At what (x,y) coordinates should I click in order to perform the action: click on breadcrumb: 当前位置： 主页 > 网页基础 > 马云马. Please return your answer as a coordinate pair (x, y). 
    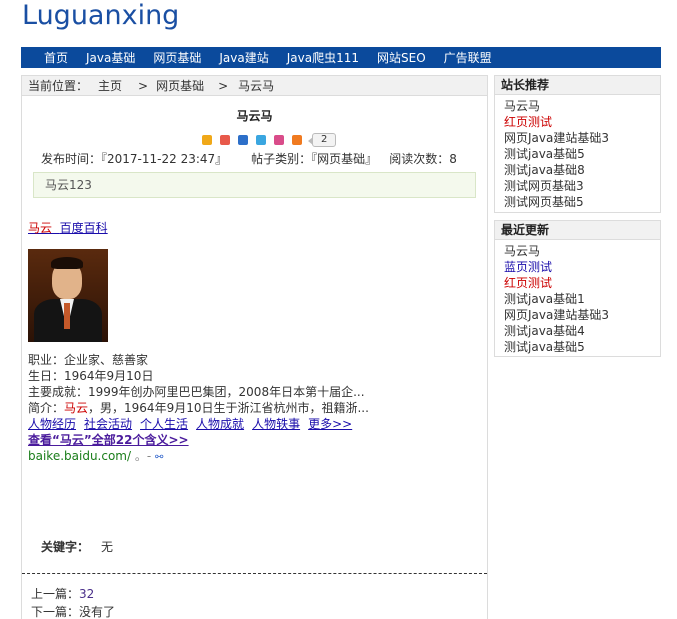
    Looking at the image, I should click on (254, 86).